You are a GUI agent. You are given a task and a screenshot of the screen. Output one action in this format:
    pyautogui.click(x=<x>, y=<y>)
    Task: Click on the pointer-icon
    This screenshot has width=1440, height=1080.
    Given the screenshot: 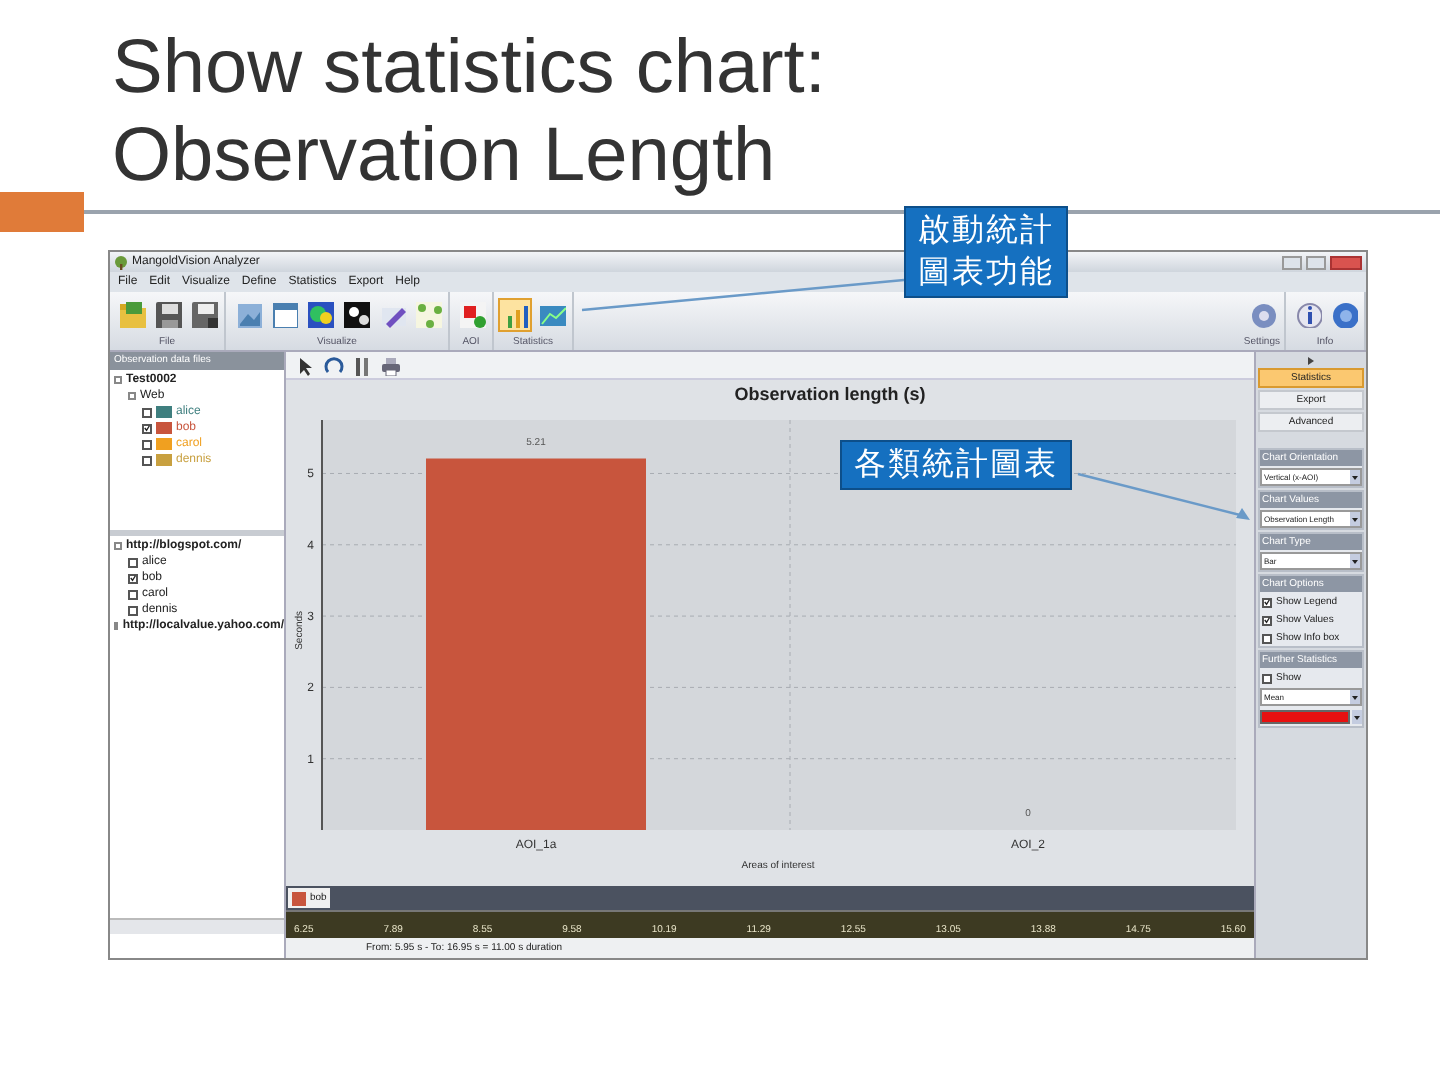 What is the action you would take?
    pyautogui.click(x=305, y=365)
    